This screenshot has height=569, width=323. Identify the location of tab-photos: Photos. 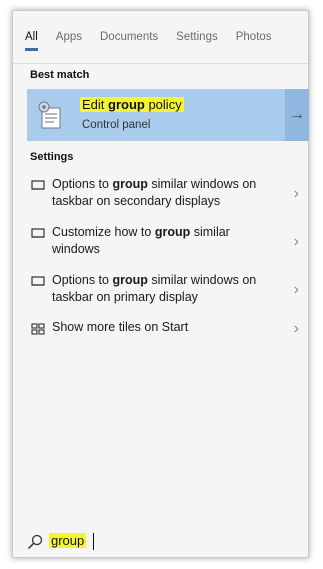
(254, 37).